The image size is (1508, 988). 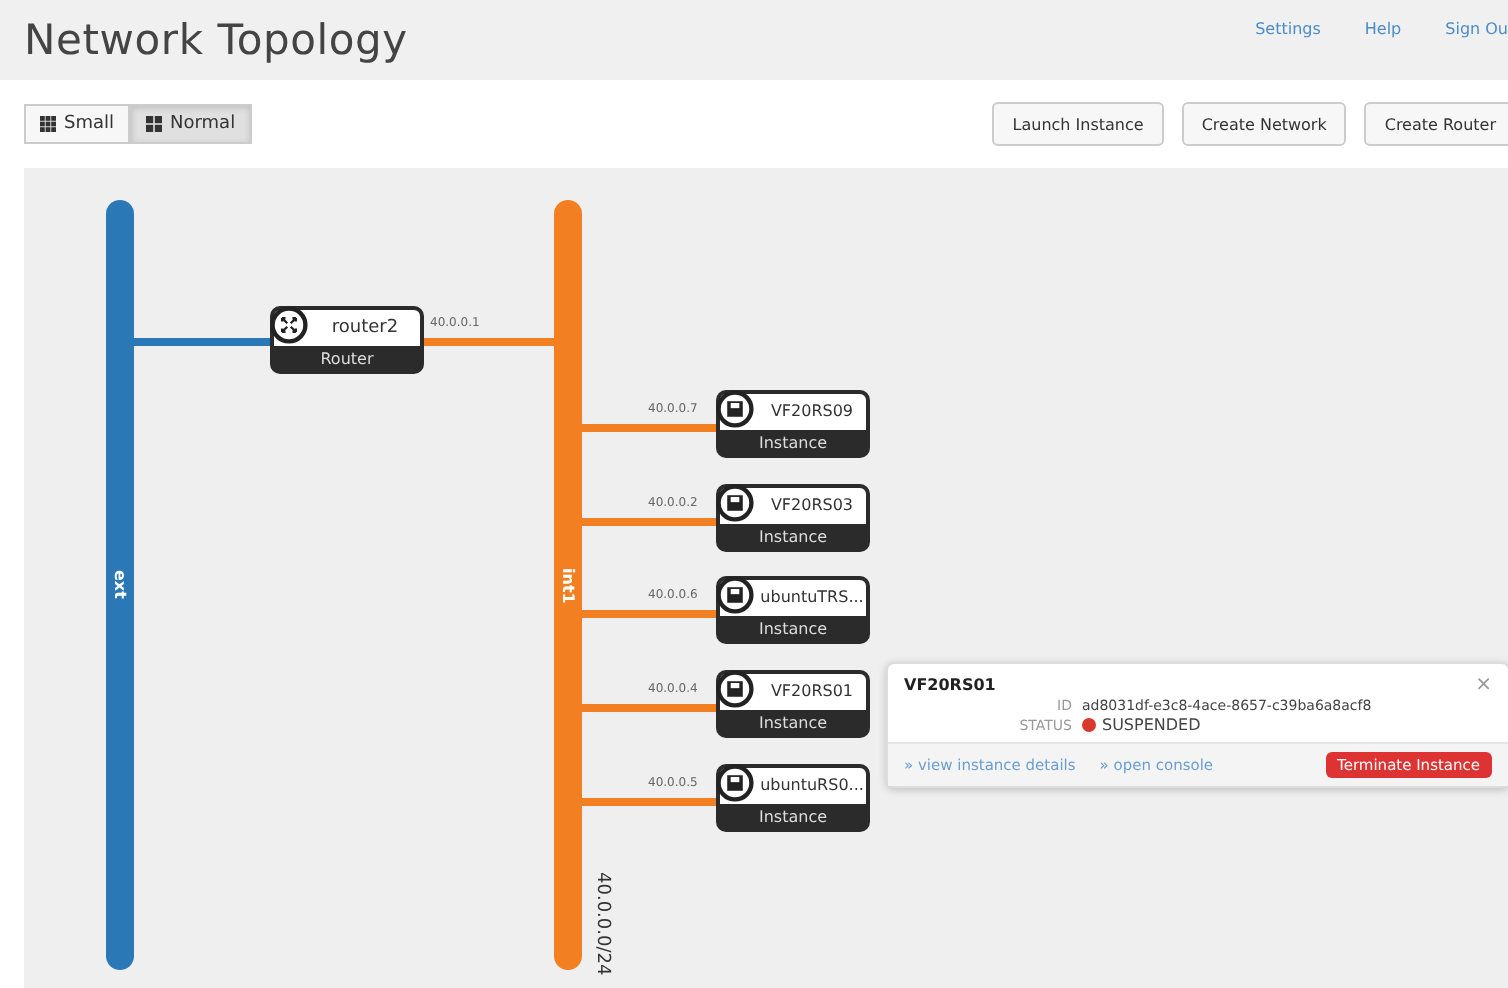 I want to click on instance-node: VF20RS03 Instance, so click(x=793, y=517).